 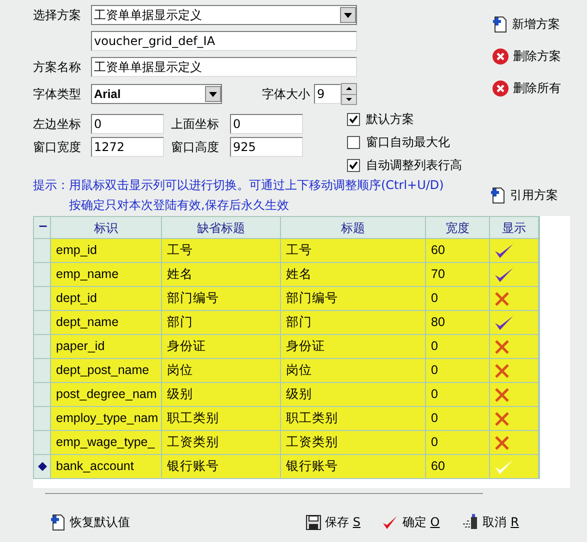 What do you see at coordinates (42, 227) in the screenshot?
I see `header-cell: −` at bounding box center [42, 227].